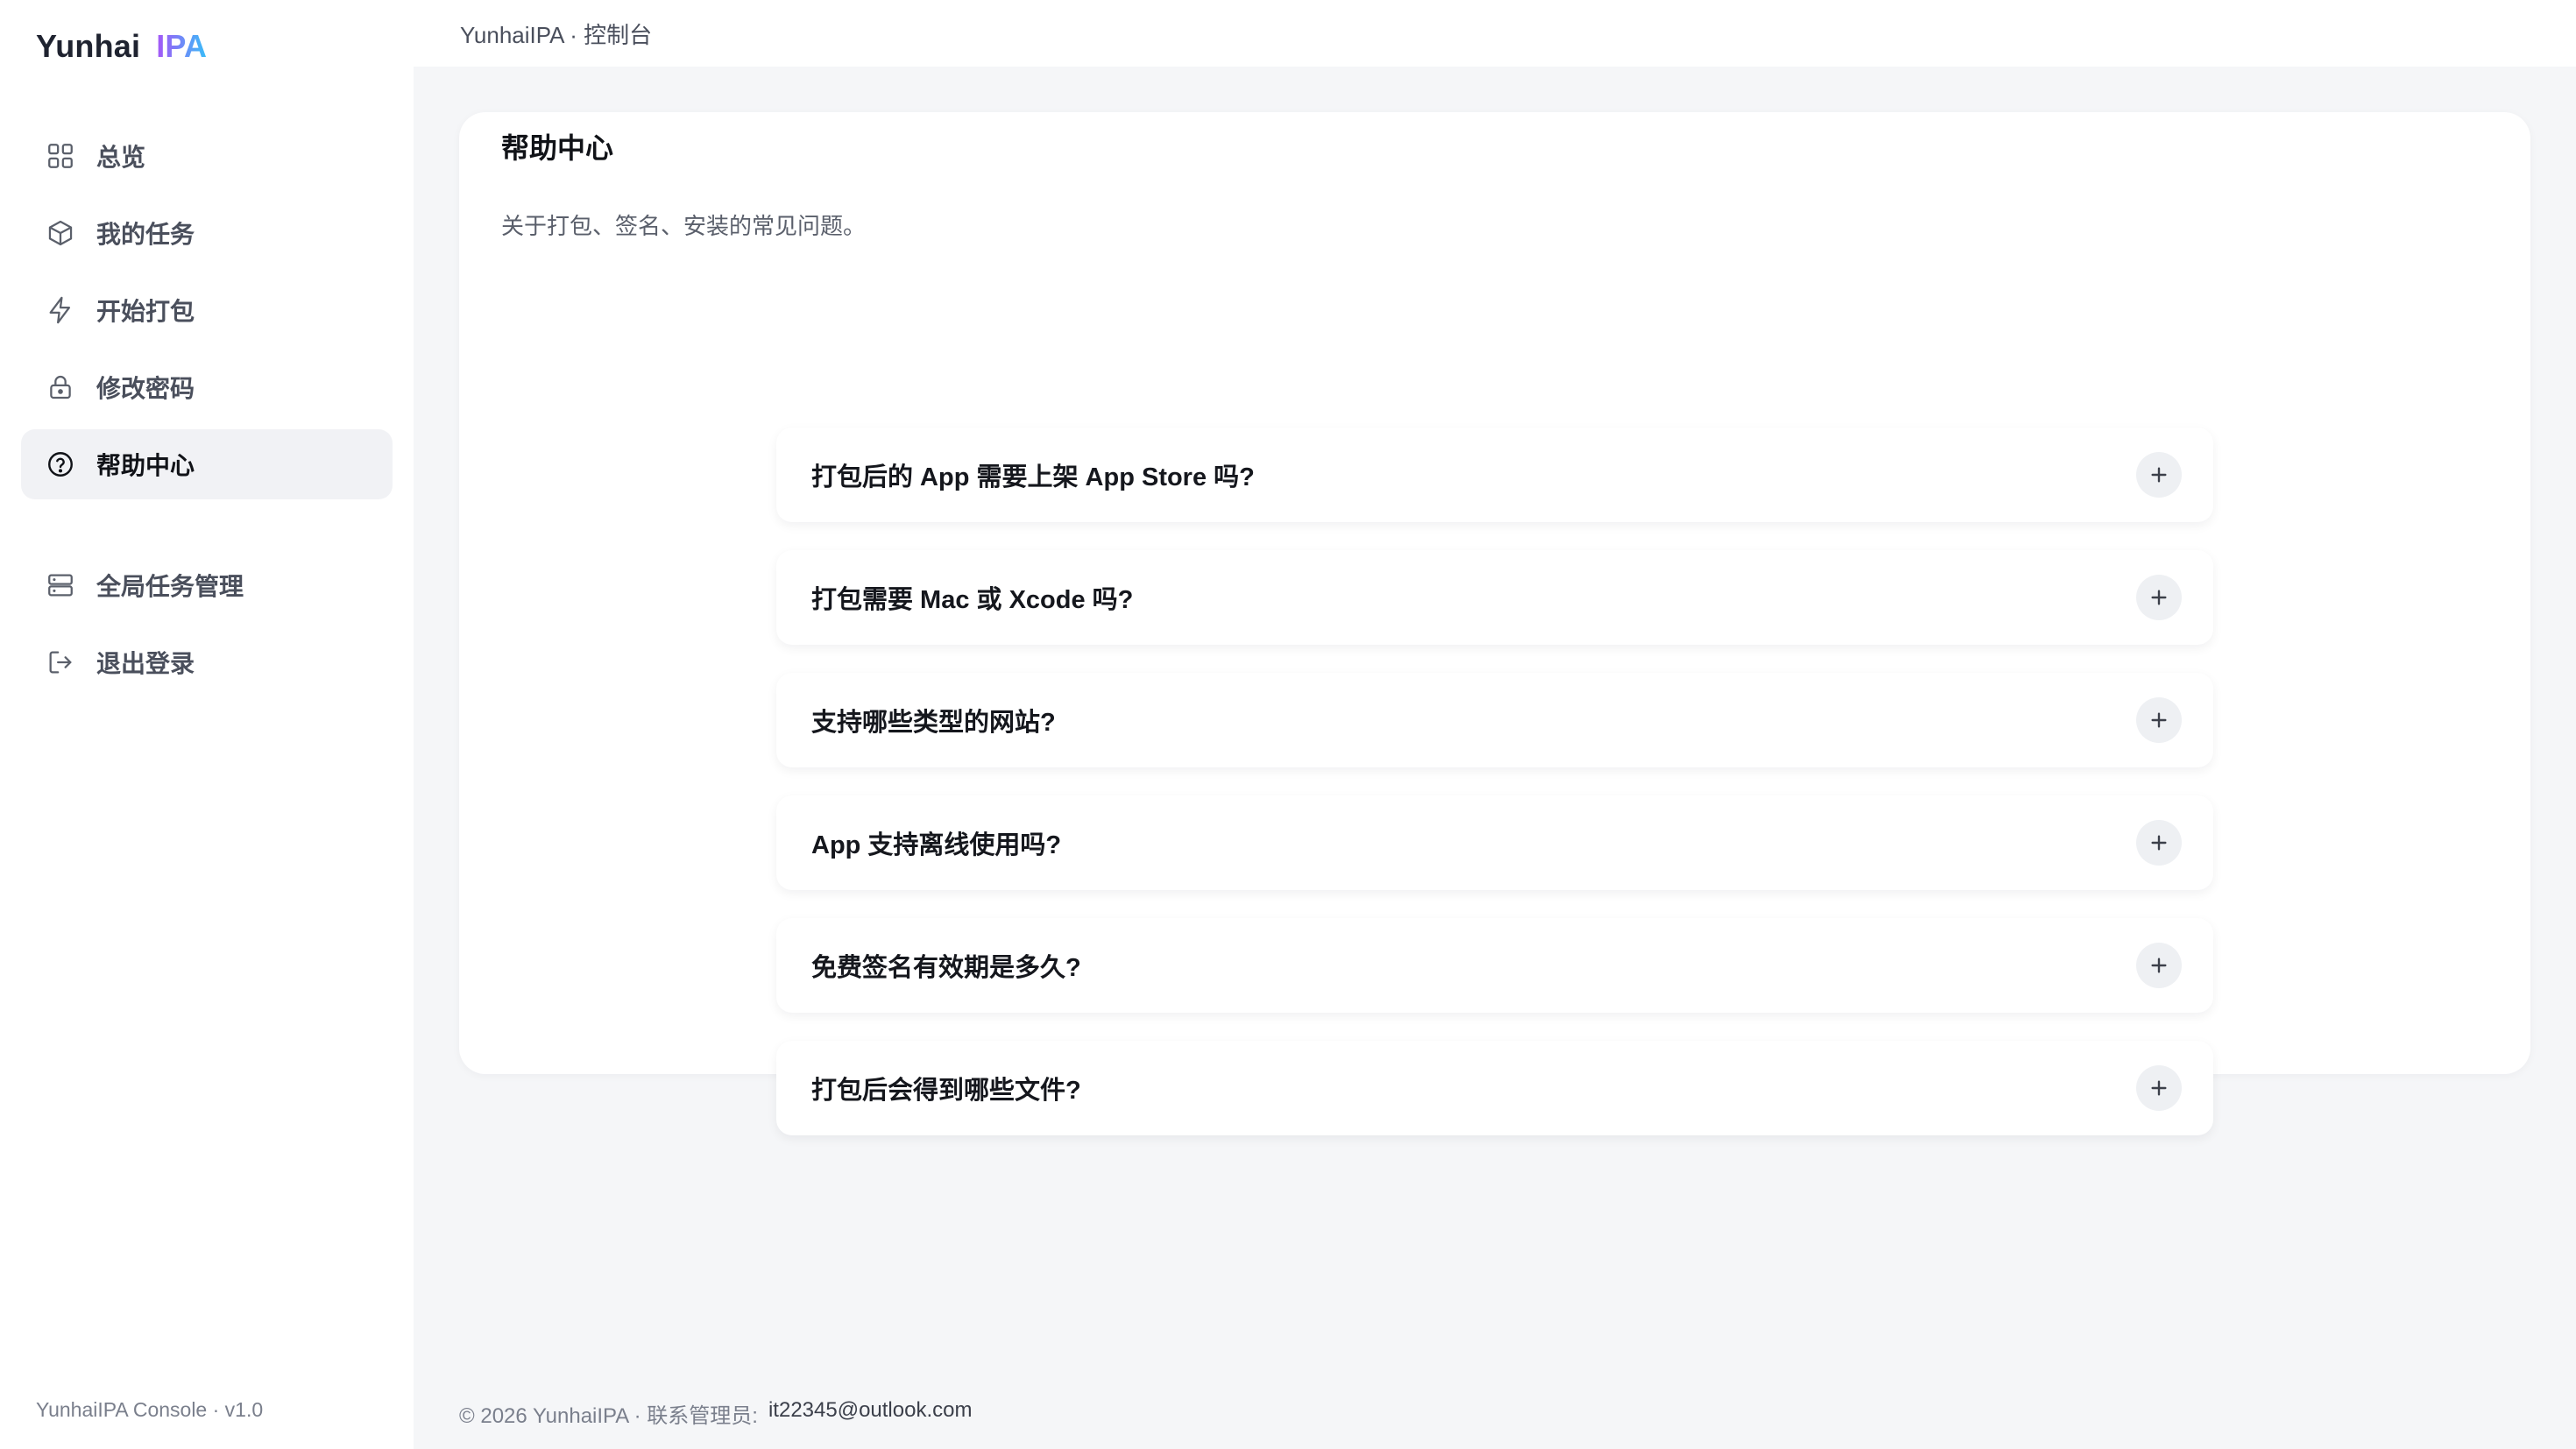  What do you see at coordinates (60, 310) in the screenshot?
I see `bolt-icon` at bounding box center [60, 310].